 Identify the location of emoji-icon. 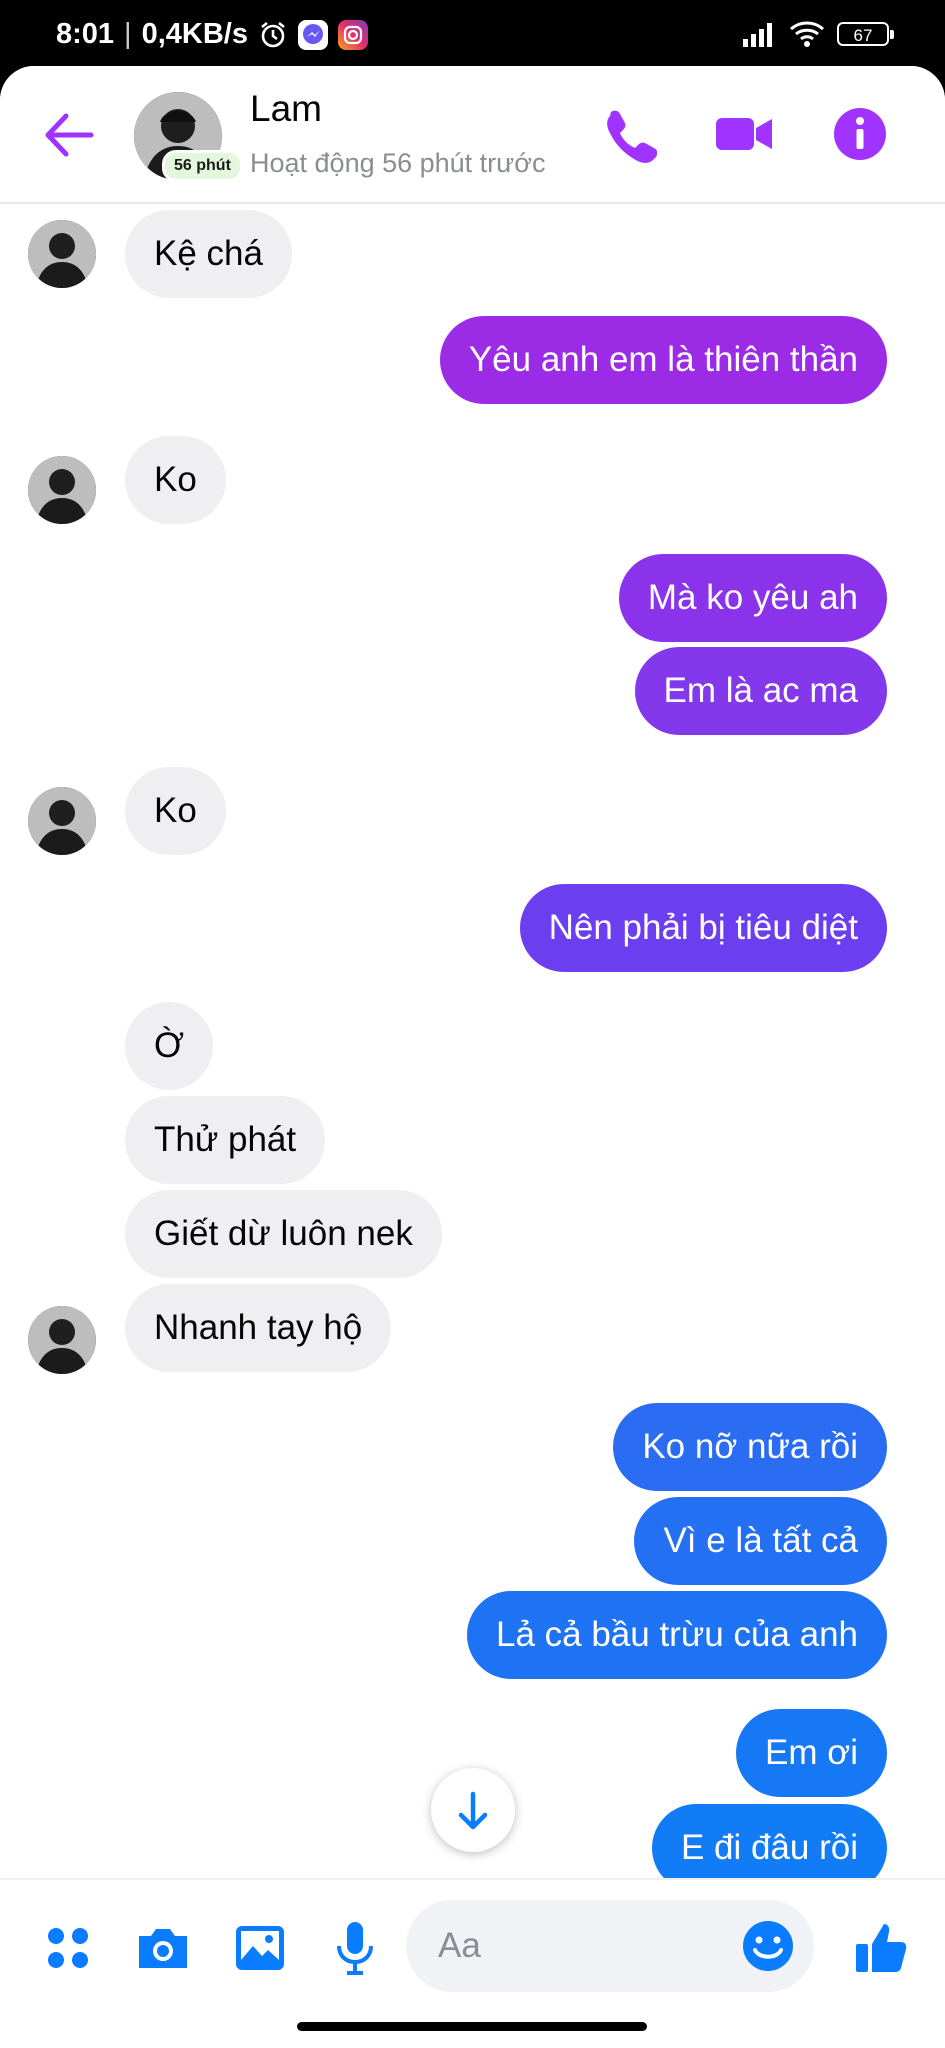
(768, 1946).